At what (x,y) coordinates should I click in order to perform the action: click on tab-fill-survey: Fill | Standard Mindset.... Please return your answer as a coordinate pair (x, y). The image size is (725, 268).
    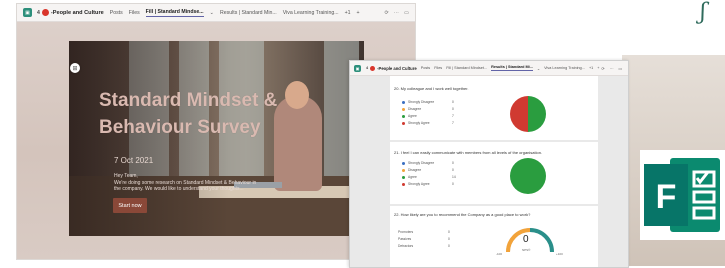
    Looking at the image, I should click on (466, 68).